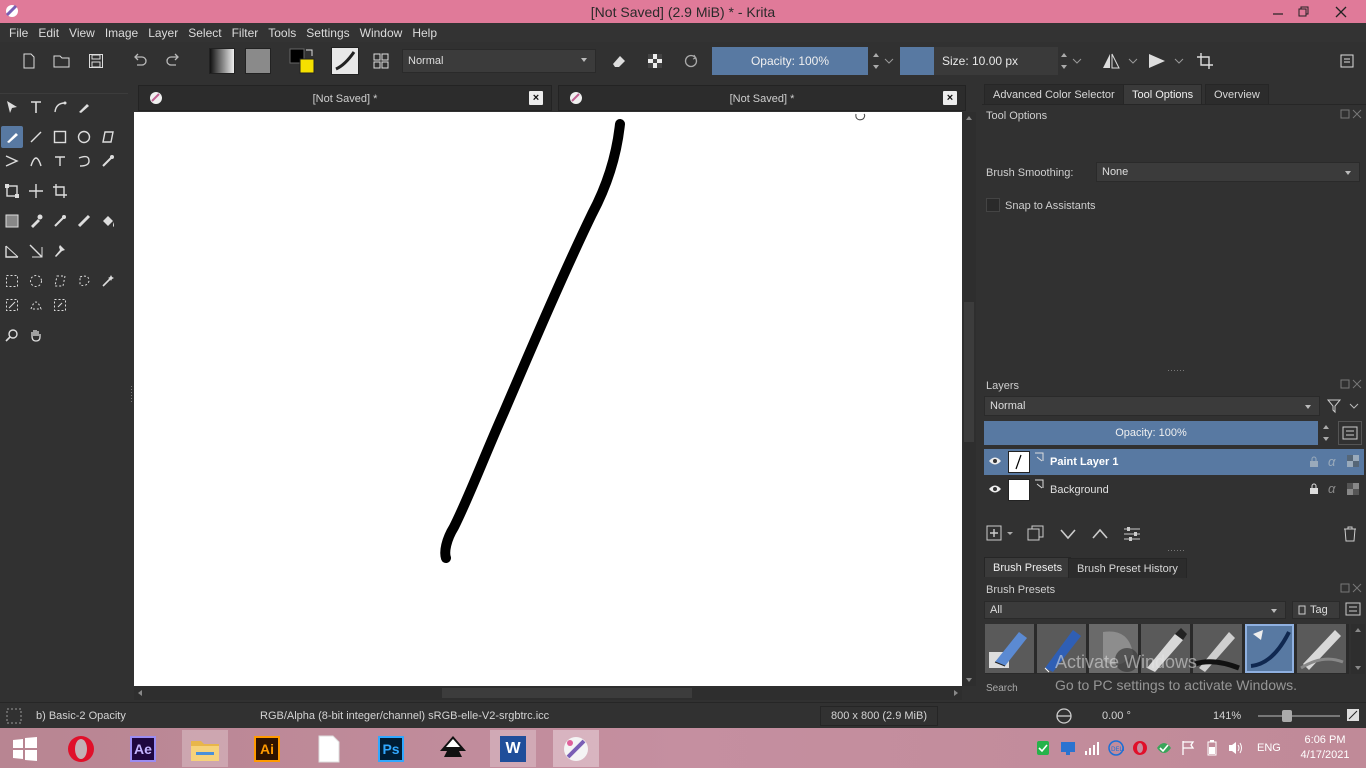 The image size is (1366, 768). I want to click on brush-smoothing-select: None, so click(1228, 172).